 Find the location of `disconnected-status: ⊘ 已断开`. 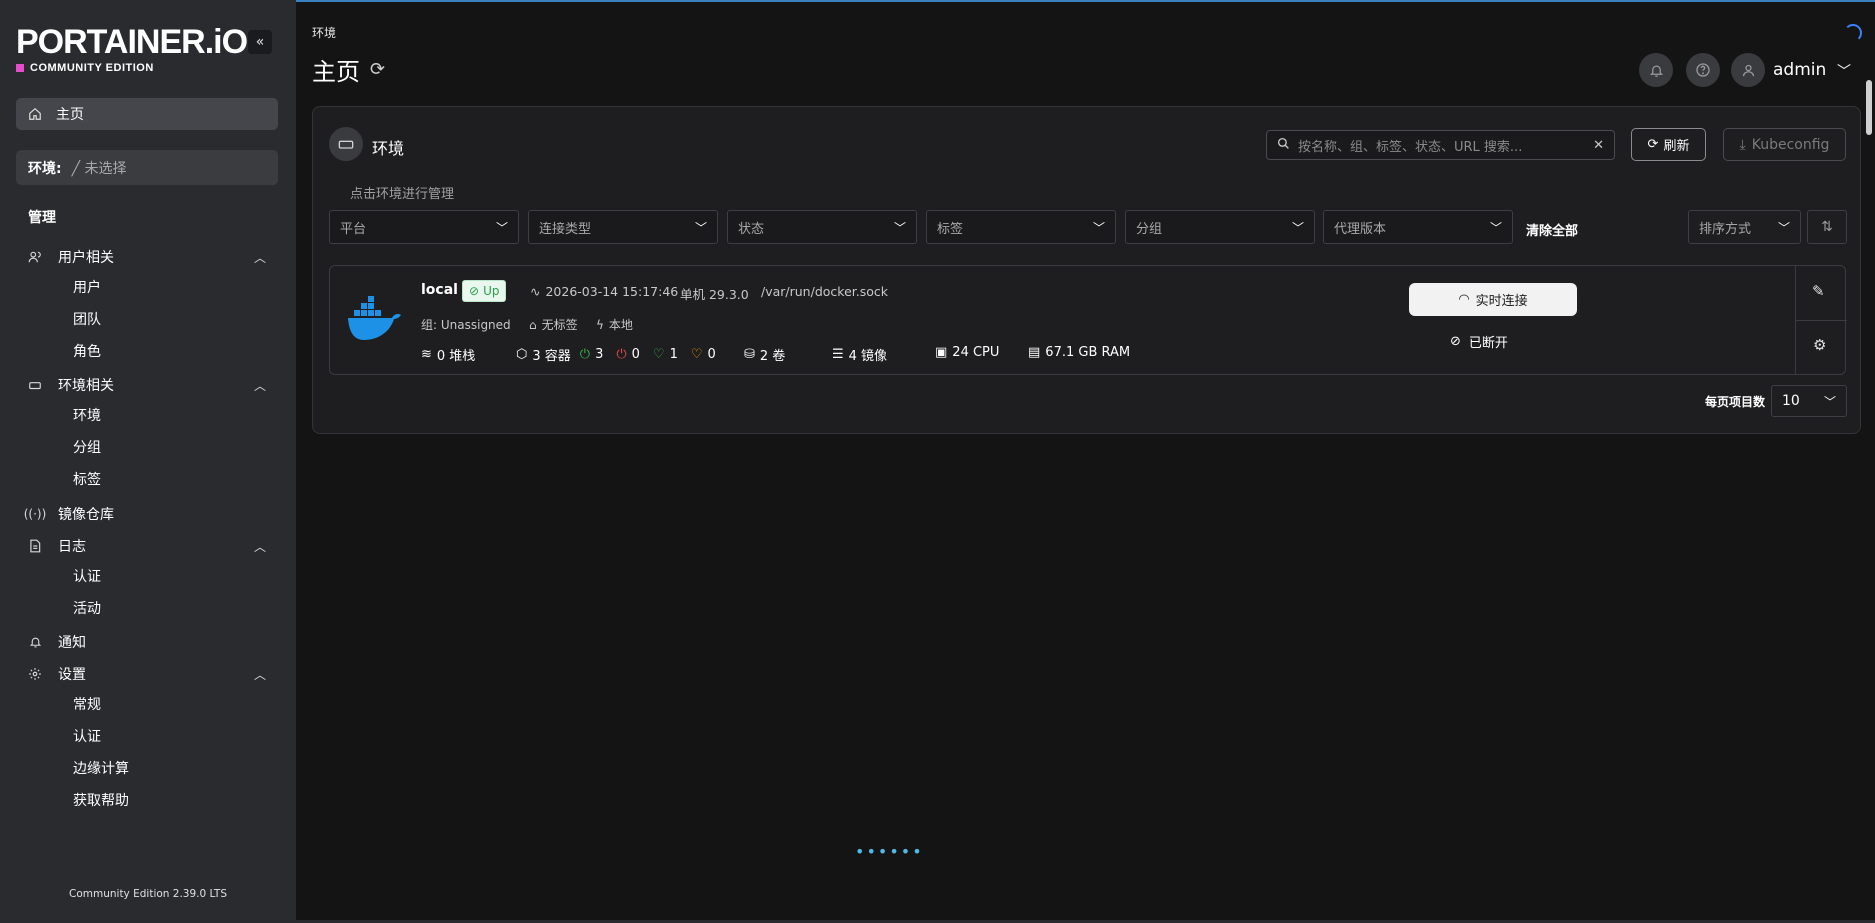

disconnected-status: ⊘ 已断开 is located at coordinates (1479, 341).